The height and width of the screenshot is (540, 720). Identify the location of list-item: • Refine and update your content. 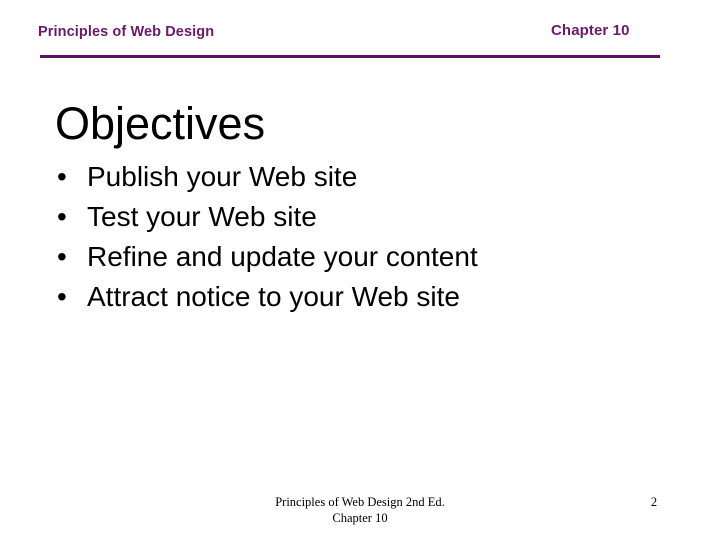
(355, 257).